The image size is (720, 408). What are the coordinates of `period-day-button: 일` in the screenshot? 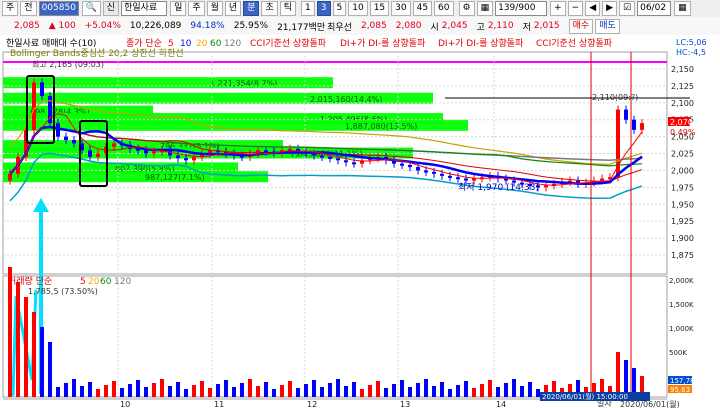 It's located at (178, 8).